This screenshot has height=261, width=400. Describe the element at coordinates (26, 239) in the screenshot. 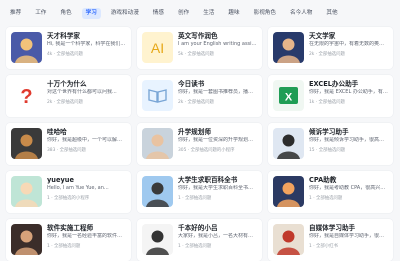

I see `engineer-avatar-icon` at that location.